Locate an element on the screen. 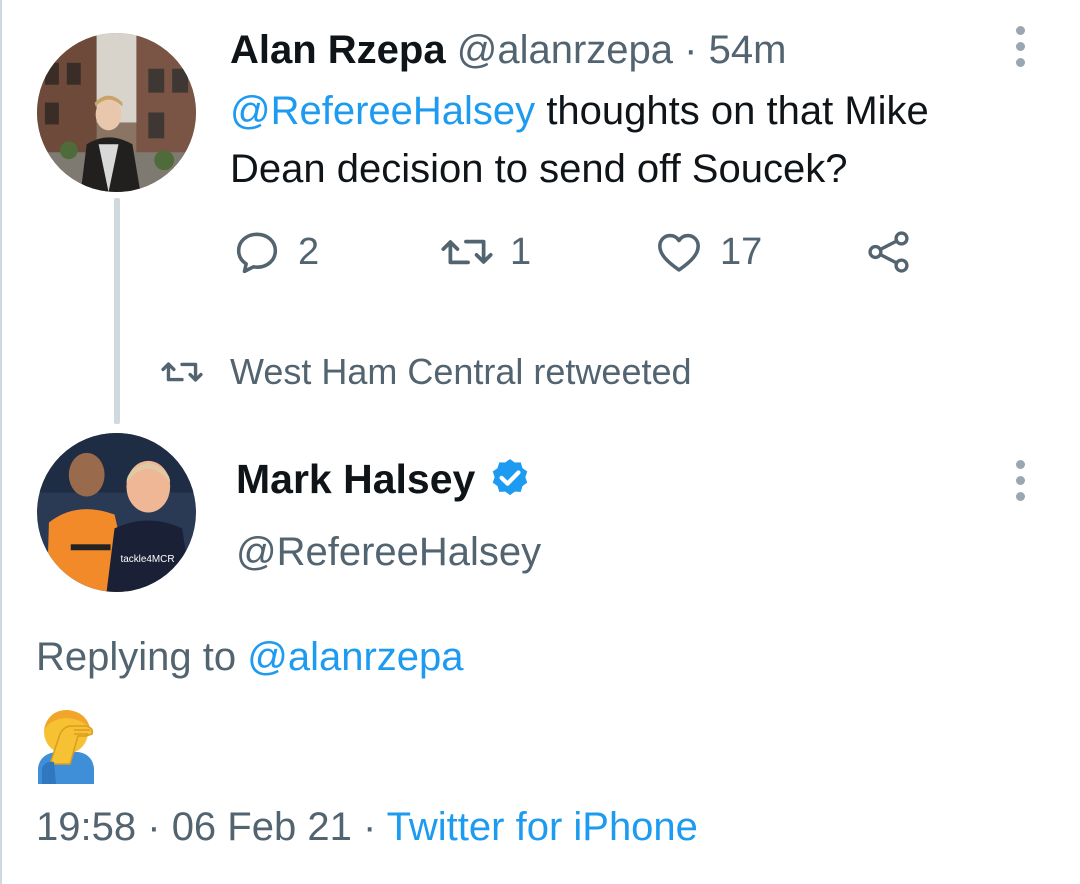 The image size is (1080, 884). tweet-source-link: Twitter for iPhone is located at coordinates (542, 827).